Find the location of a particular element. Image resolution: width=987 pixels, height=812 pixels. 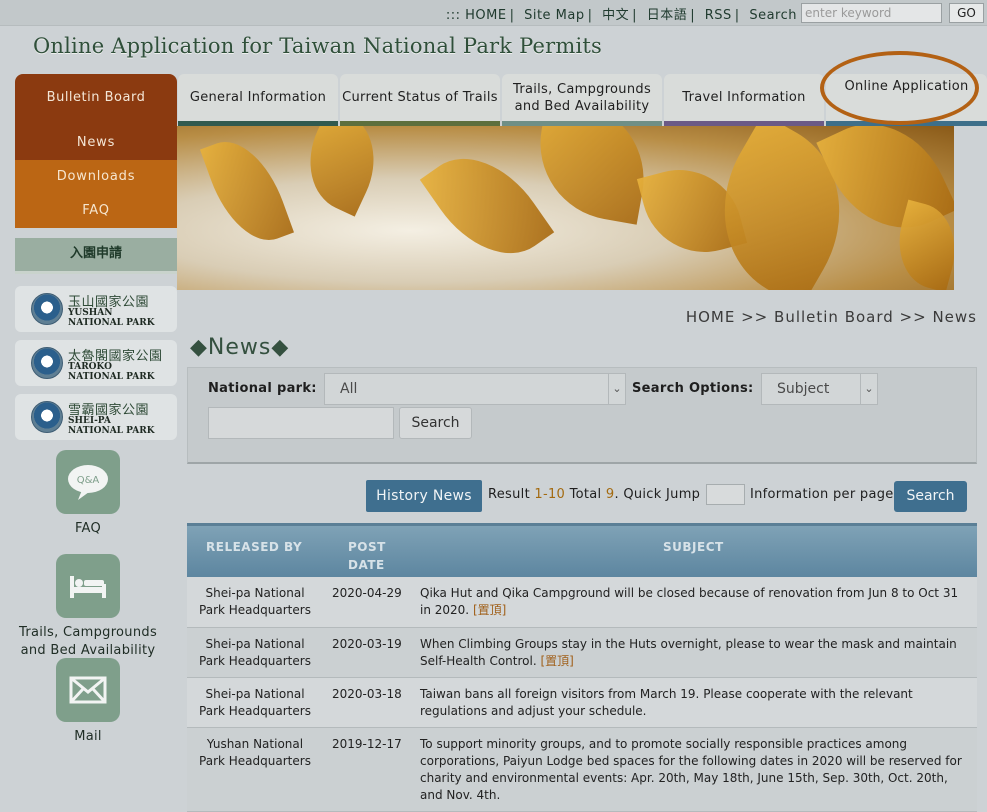

park-name-en: YUSHAN NATIONAL PARK is located at coordinates (111, 318).